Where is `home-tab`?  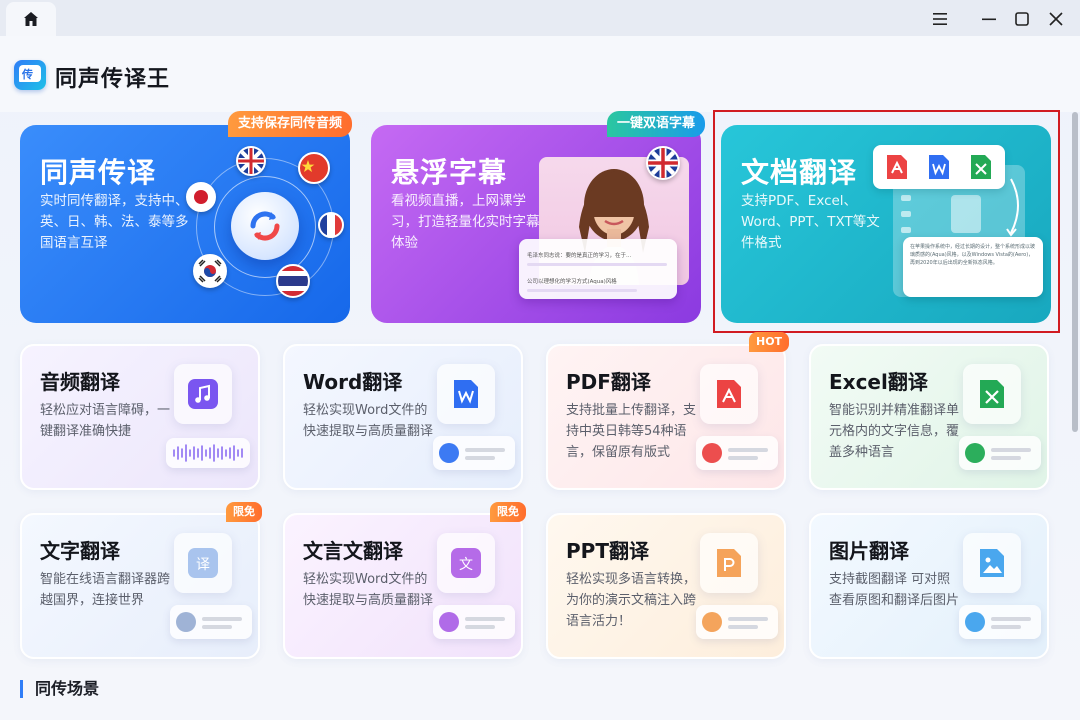
home-tab is located at coordinates (31, 19).